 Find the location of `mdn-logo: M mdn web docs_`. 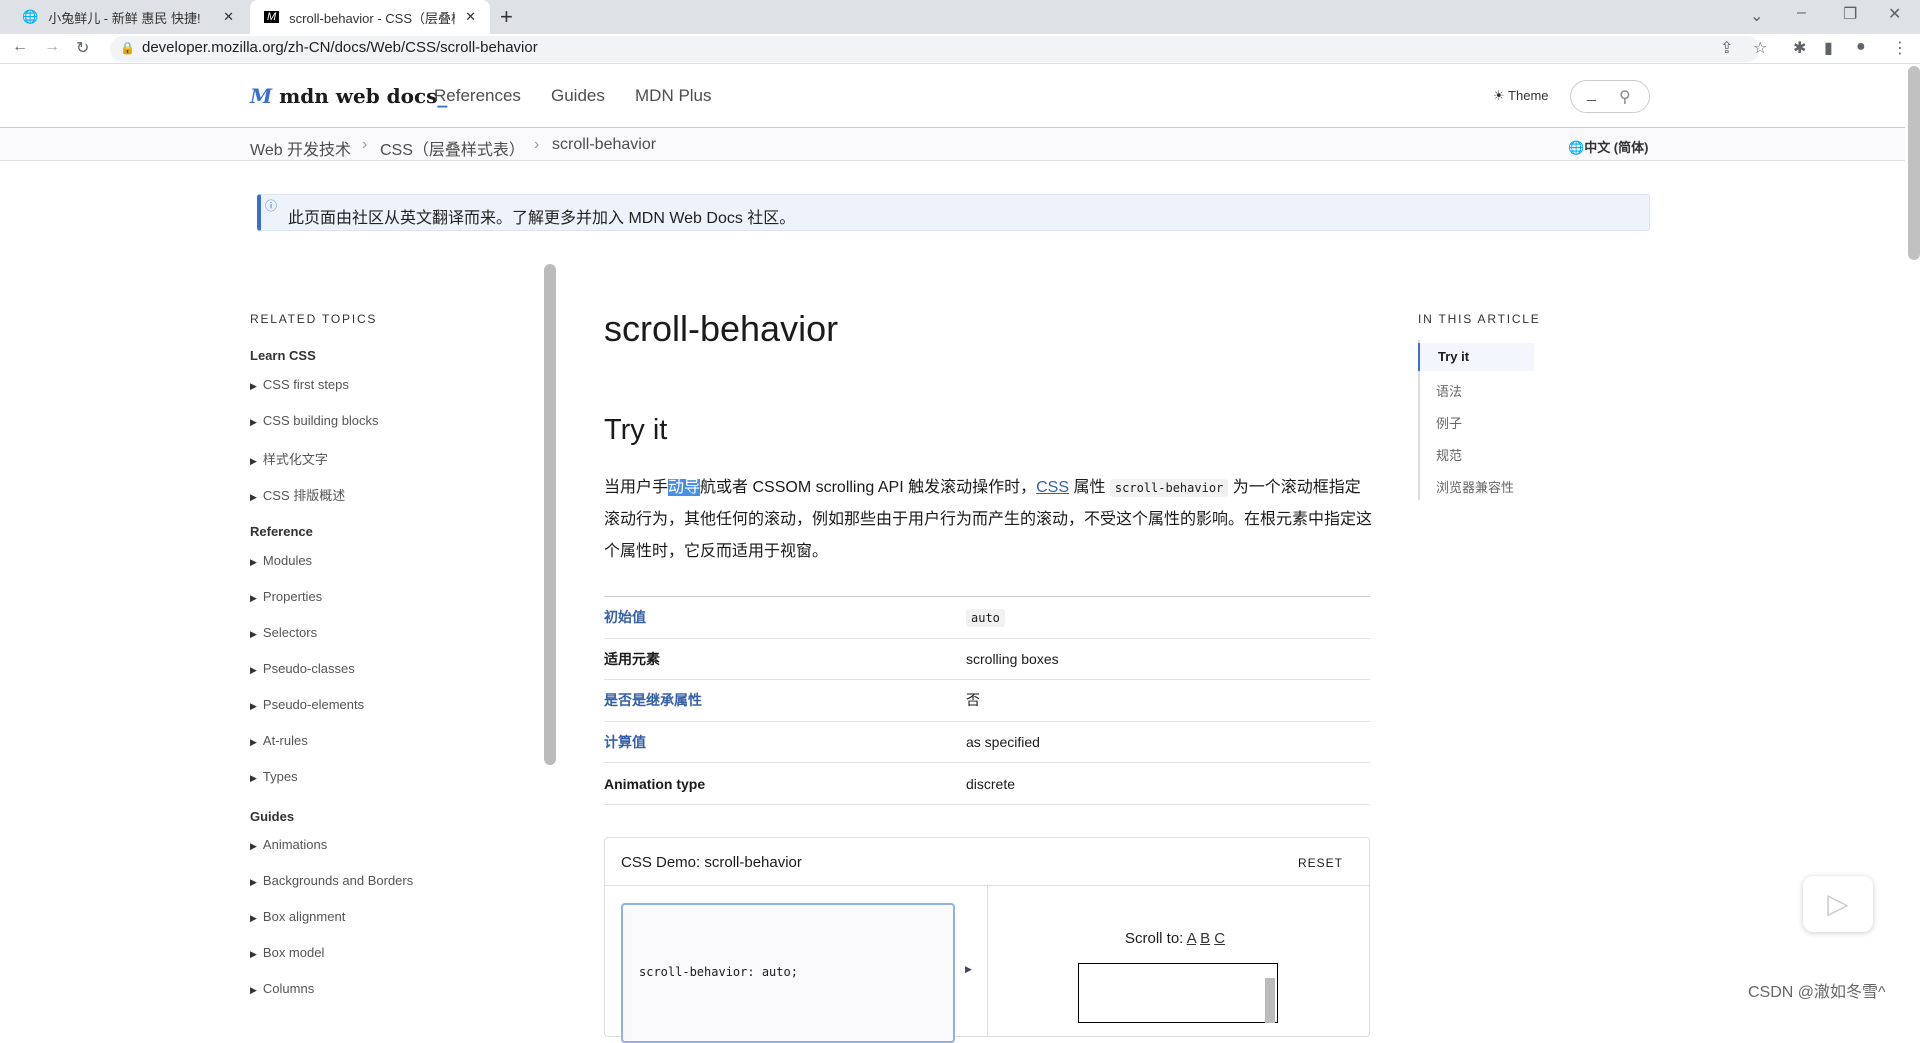

mdn-logo: M mdn web docs_ is located at coordinates (348, 96).